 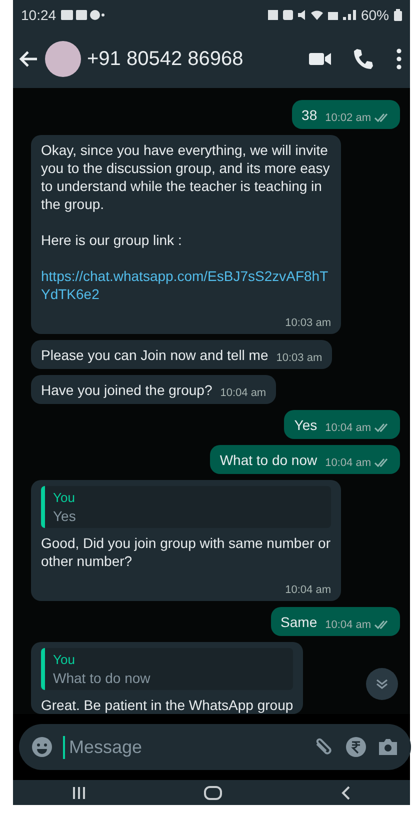 I want to click on mute-icon, so click(x=302, y=15).